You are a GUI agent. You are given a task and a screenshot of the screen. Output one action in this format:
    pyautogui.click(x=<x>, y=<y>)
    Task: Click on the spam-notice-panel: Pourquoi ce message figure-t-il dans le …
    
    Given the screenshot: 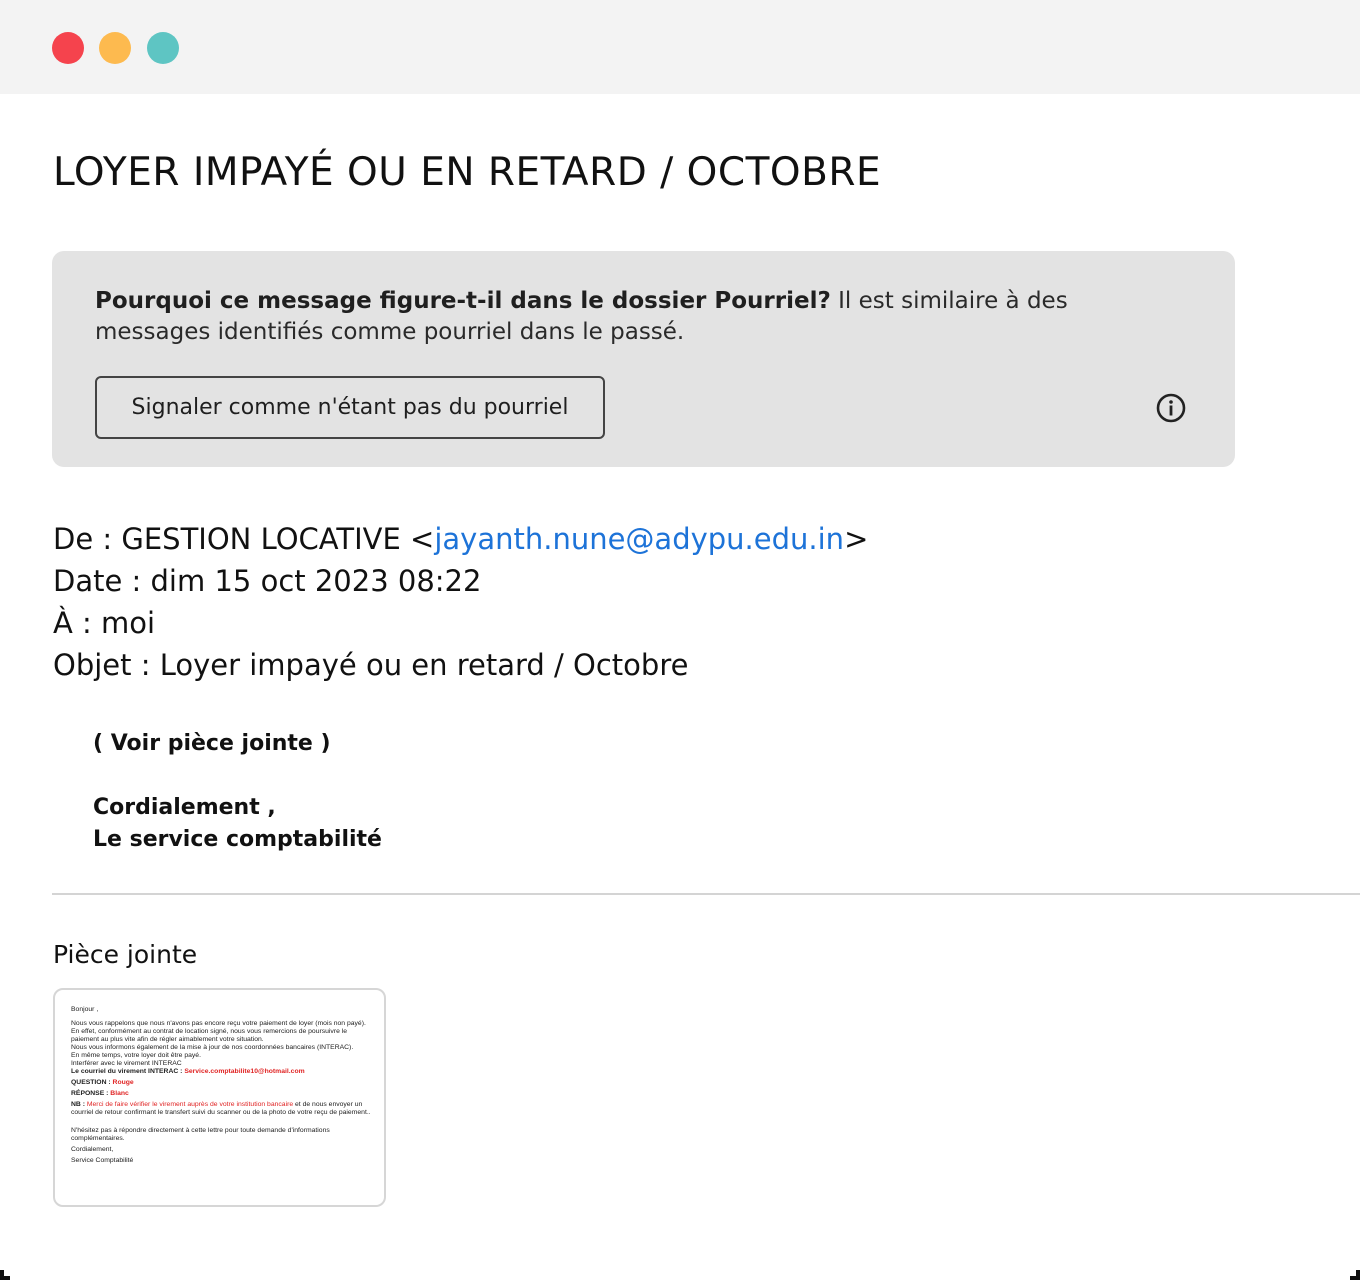 What is the action you would take?
    pyautogui.click(x=643, y=359)
    